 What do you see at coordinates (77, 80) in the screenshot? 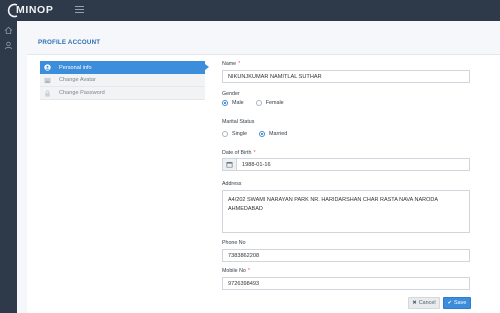
I see `menu-item-label: Change Avatar` at bounding box center [77, 80].